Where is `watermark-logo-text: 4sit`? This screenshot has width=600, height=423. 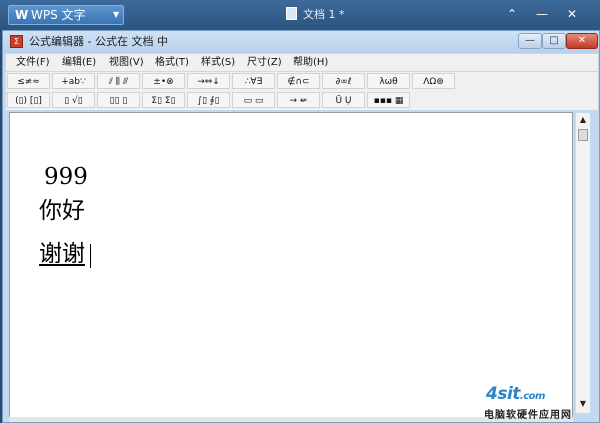
watermark-logo-text: 4sit is located at coordinates (503, 394).